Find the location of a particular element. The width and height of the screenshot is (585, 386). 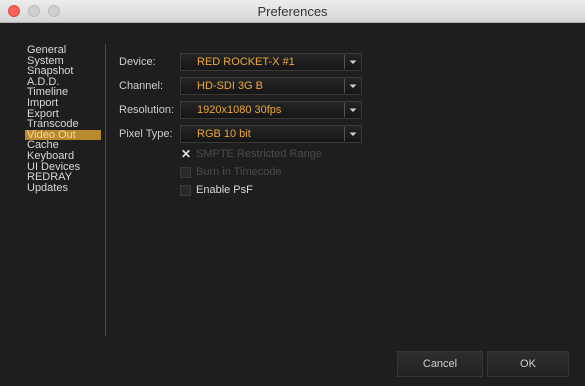

pixel-type-label: Pixel Type: is located at coordinates (146, 134).